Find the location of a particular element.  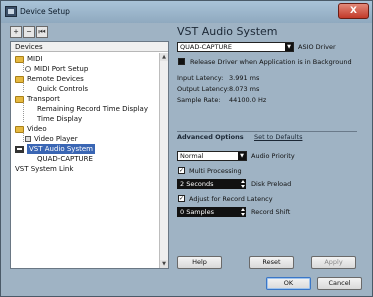

scroll-up-icon: ▲ is located at coordinates (164, 57).